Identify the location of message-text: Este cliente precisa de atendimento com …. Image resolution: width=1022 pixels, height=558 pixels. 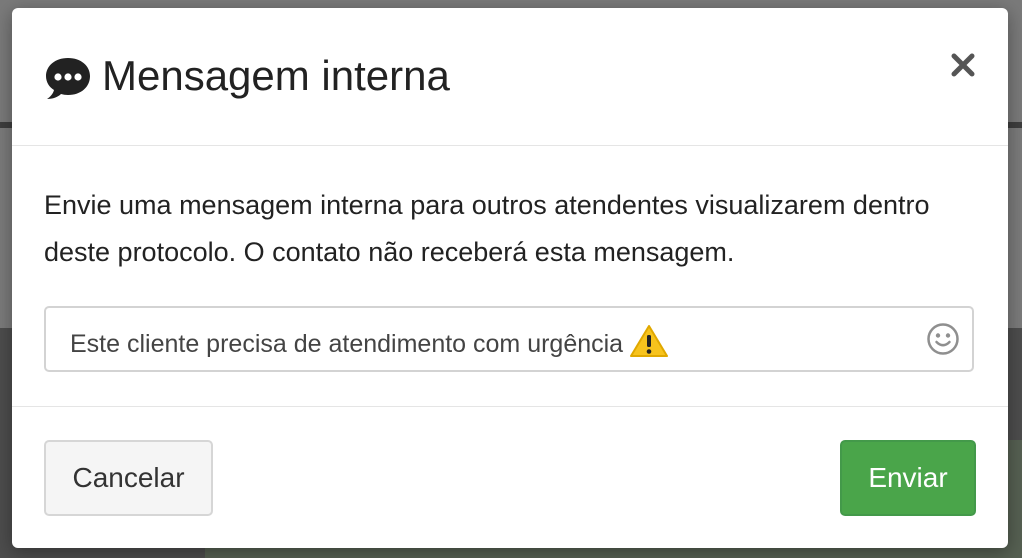
(347, 344).